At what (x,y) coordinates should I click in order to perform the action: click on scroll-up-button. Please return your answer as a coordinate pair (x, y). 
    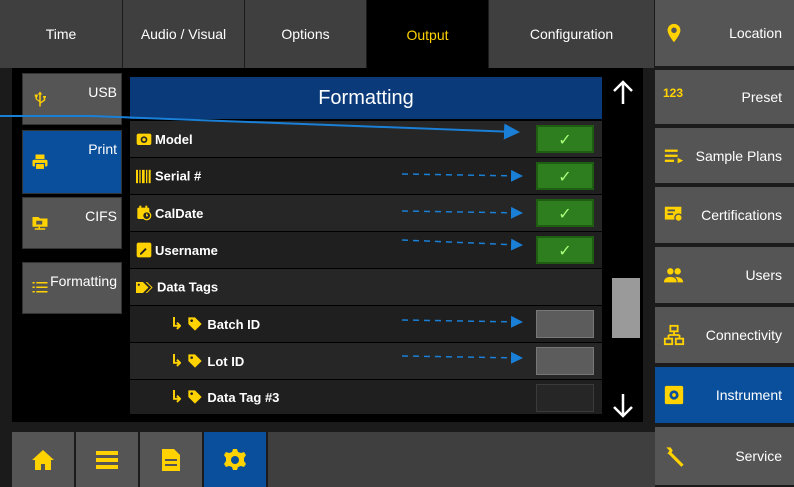
    Looking at the image, I should click on (623, 93).